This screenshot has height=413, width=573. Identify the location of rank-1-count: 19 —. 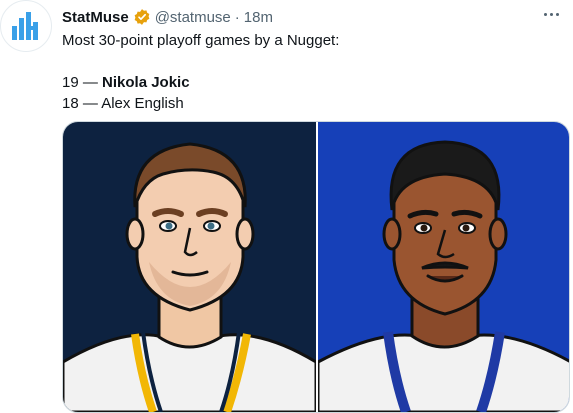
(80, 82).